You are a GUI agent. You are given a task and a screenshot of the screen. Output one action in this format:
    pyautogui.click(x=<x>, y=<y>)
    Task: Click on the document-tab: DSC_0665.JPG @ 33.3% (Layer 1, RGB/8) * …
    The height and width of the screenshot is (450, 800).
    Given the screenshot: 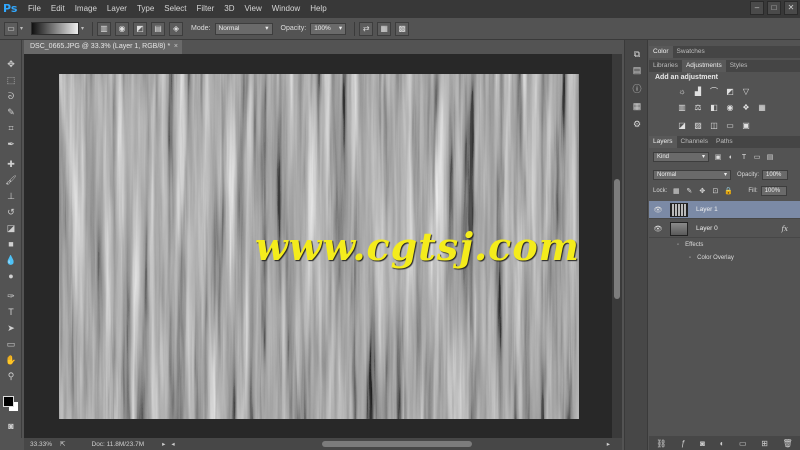 What is the action you would take?
    pyautogui.click(x=103, y=47)
    